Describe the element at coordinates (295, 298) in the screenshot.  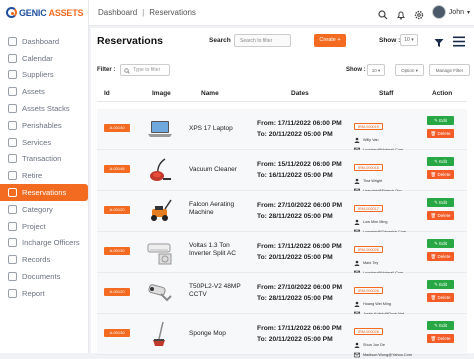
I see `date-to: To: 28/11/2022 05:00 PM` at that location.